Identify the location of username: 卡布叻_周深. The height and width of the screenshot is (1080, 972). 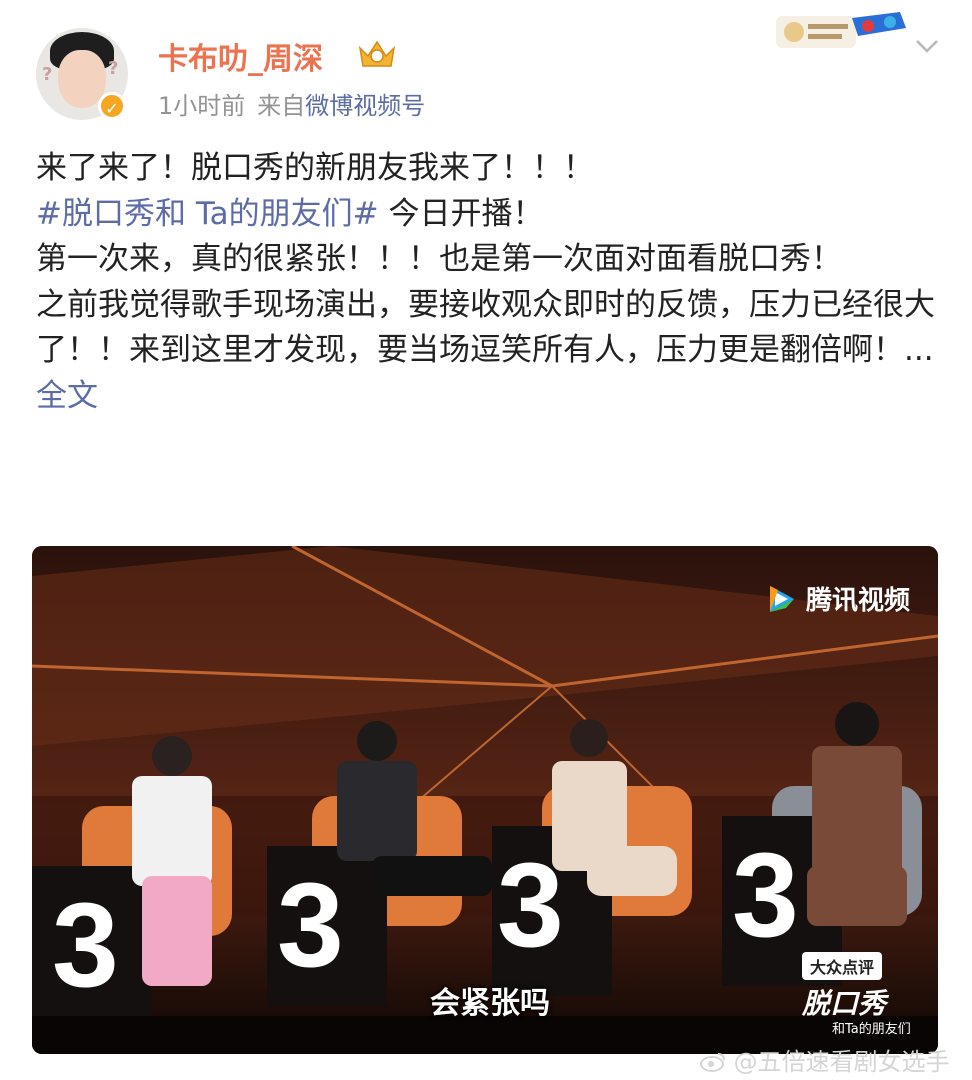
(240, 56).